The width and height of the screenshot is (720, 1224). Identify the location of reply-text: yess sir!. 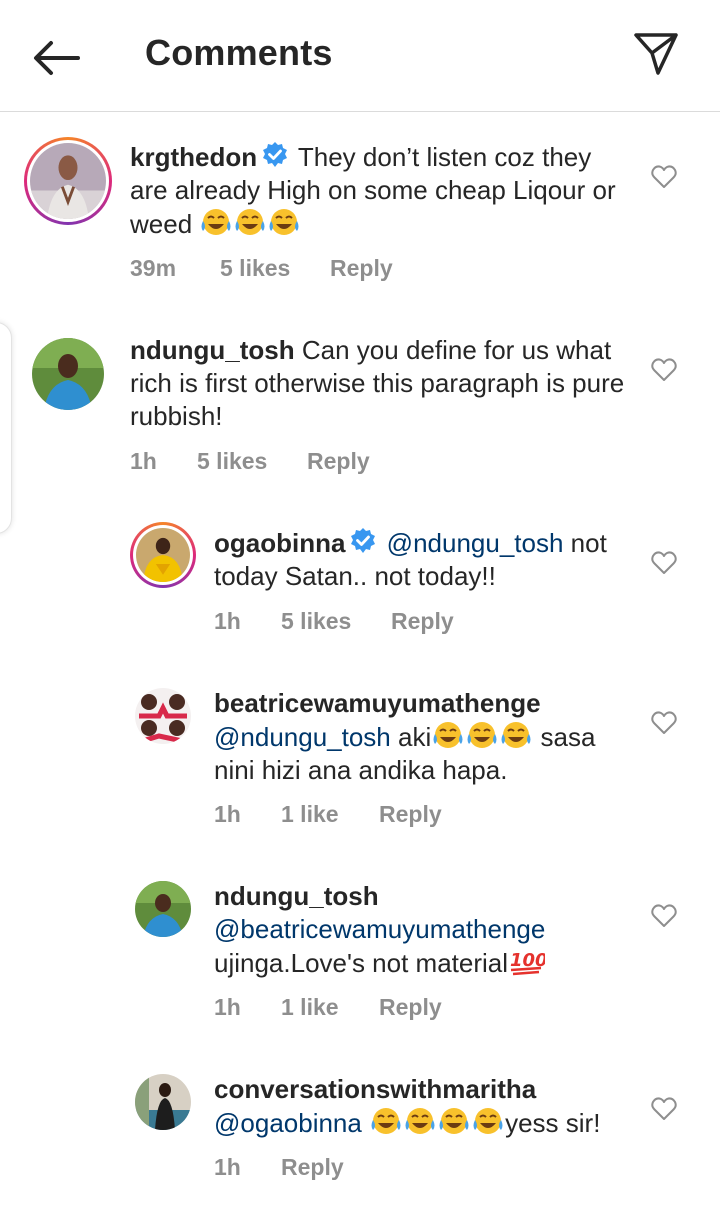
(553, 1123).